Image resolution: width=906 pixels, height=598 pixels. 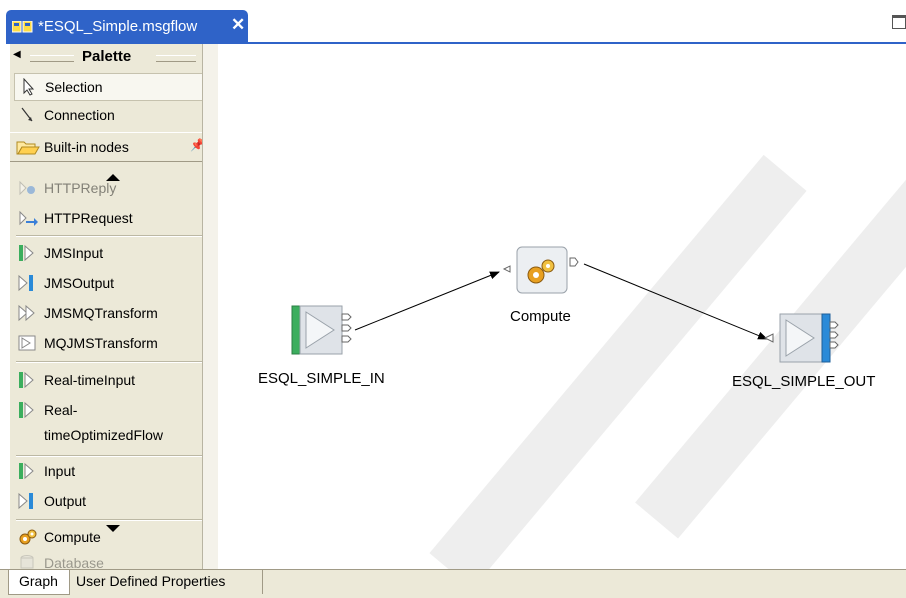 What do you see at coordinates (26, 253) in the screenshot?
I see `jmsinput-node-icon` at bounding box center [26, 253].